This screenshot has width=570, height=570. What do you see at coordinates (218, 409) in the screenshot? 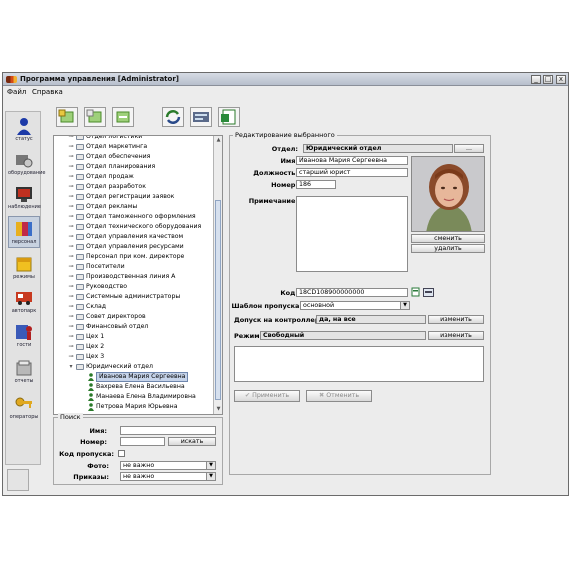
I see `scroll-down-icon: ▼` at bounding box center [218, 409].